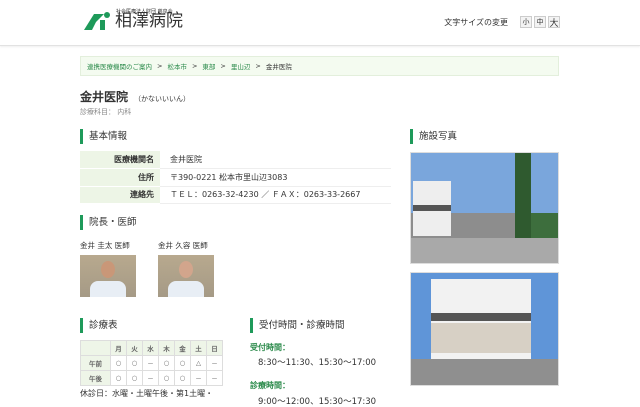 The width and height of the screenshot is (640, 407). I want to click on day-header: 木, so click(166, 348).